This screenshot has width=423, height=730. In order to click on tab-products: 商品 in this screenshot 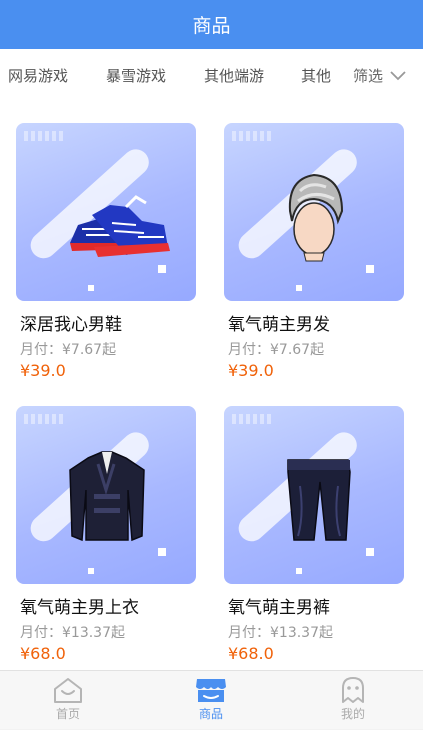, I will do `click(211, 700)`.